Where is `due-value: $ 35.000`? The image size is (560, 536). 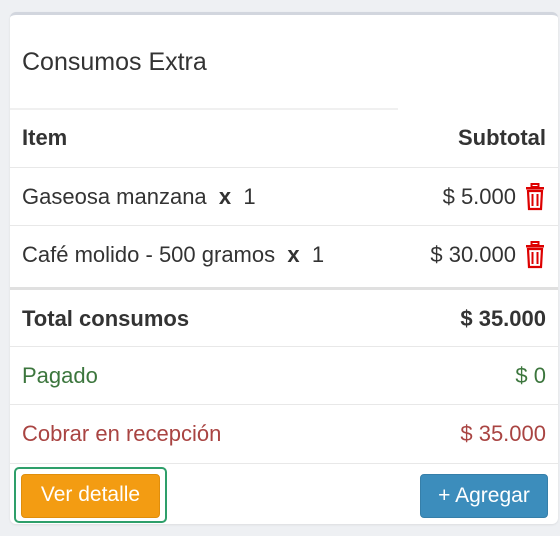
due-value: $ 35.000 is located at coordinates (503, 433).